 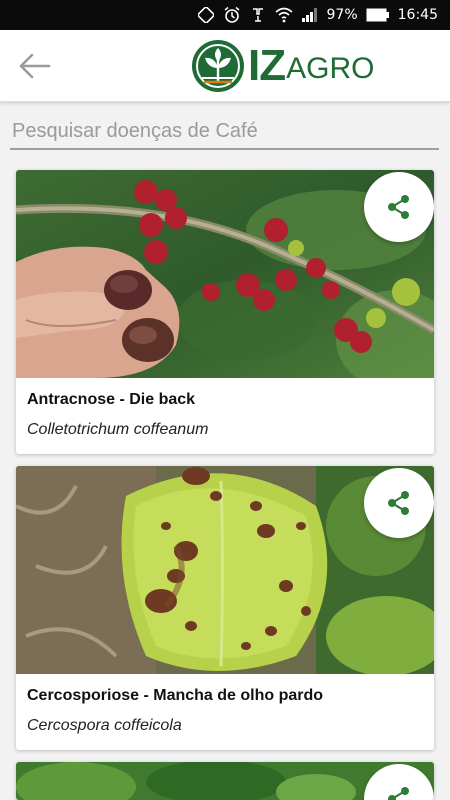 What do you see at coordinates (224, 134) in the screenshot?
I see `search-input: Pesquisar doenças de Café` at bounding box center [224, 134].